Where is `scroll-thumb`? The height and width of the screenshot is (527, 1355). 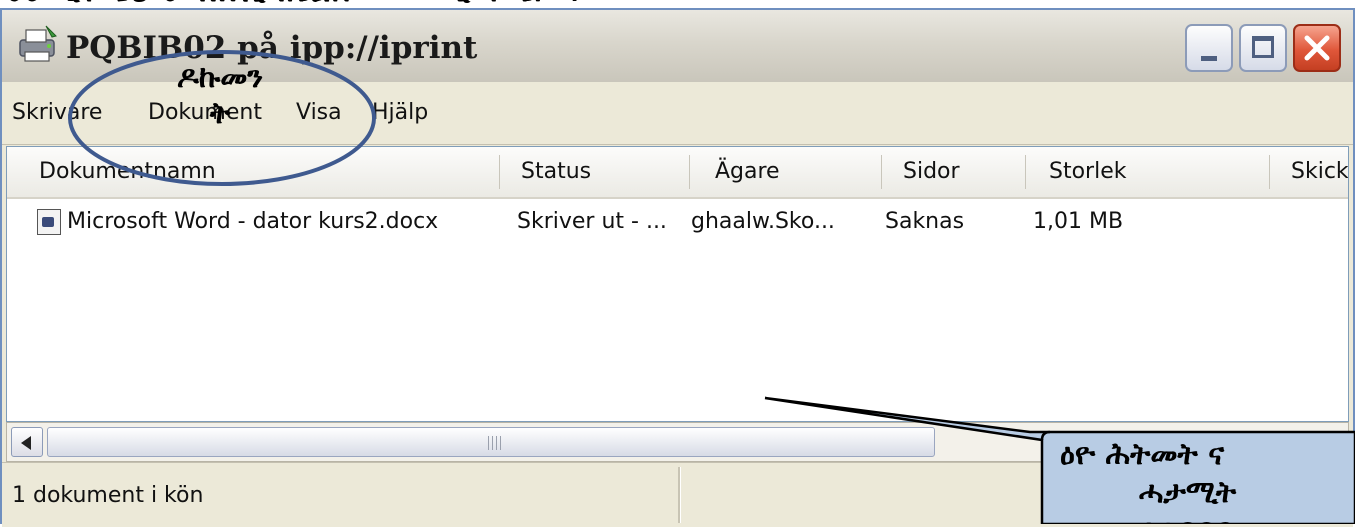
scroll-thumb is located at coordinates (491, 442).